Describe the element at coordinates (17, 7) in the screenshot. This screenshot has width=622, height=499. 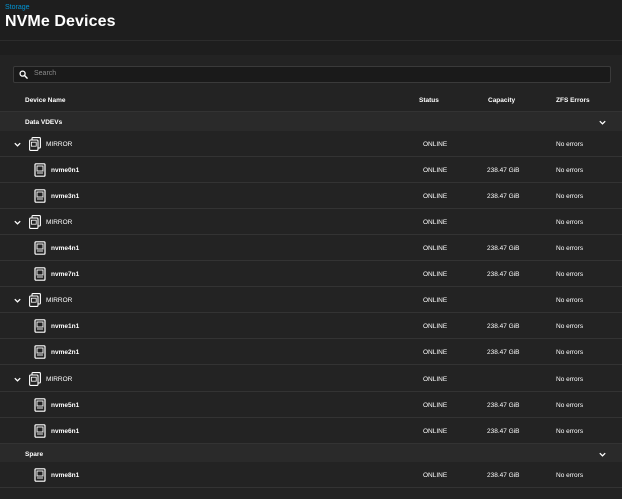
I see `breadcrumb-storage: Storage` at that location.